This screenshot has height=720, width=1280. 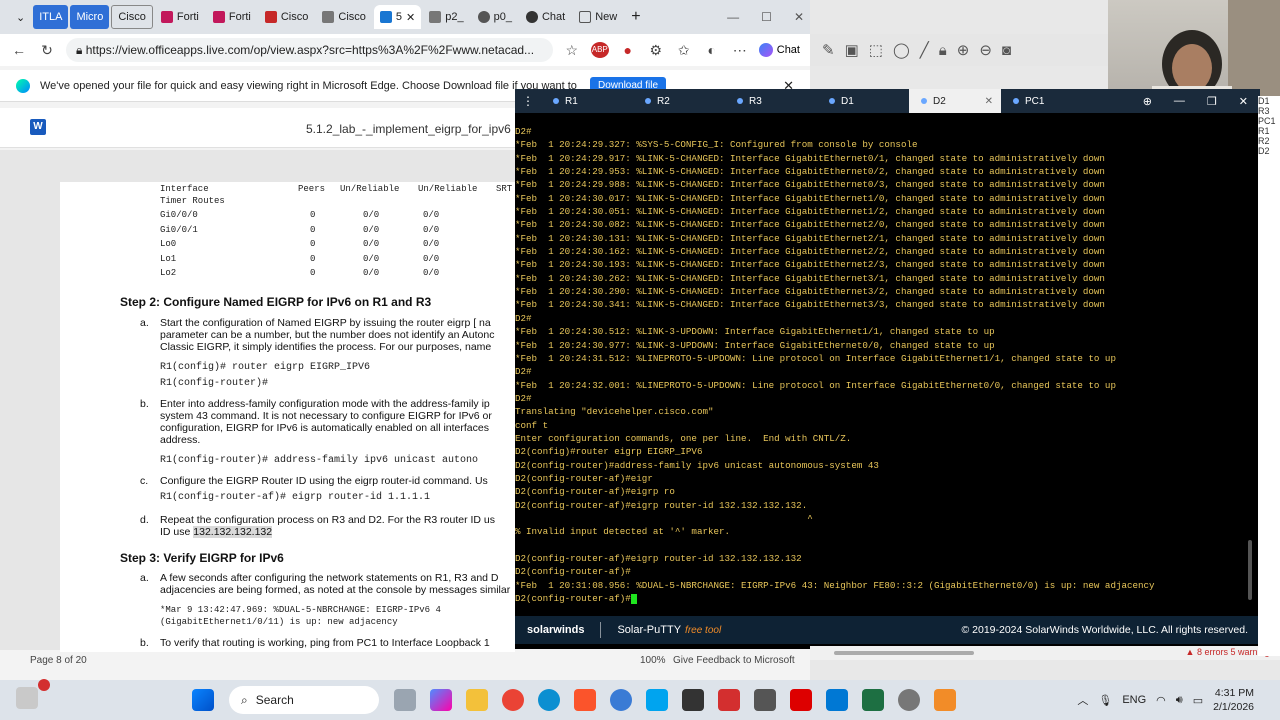 What do you see at coordinates (180, 17) in the screenshot?
I see `tab-forti-1: Forti` at bounding box center [180, 17].